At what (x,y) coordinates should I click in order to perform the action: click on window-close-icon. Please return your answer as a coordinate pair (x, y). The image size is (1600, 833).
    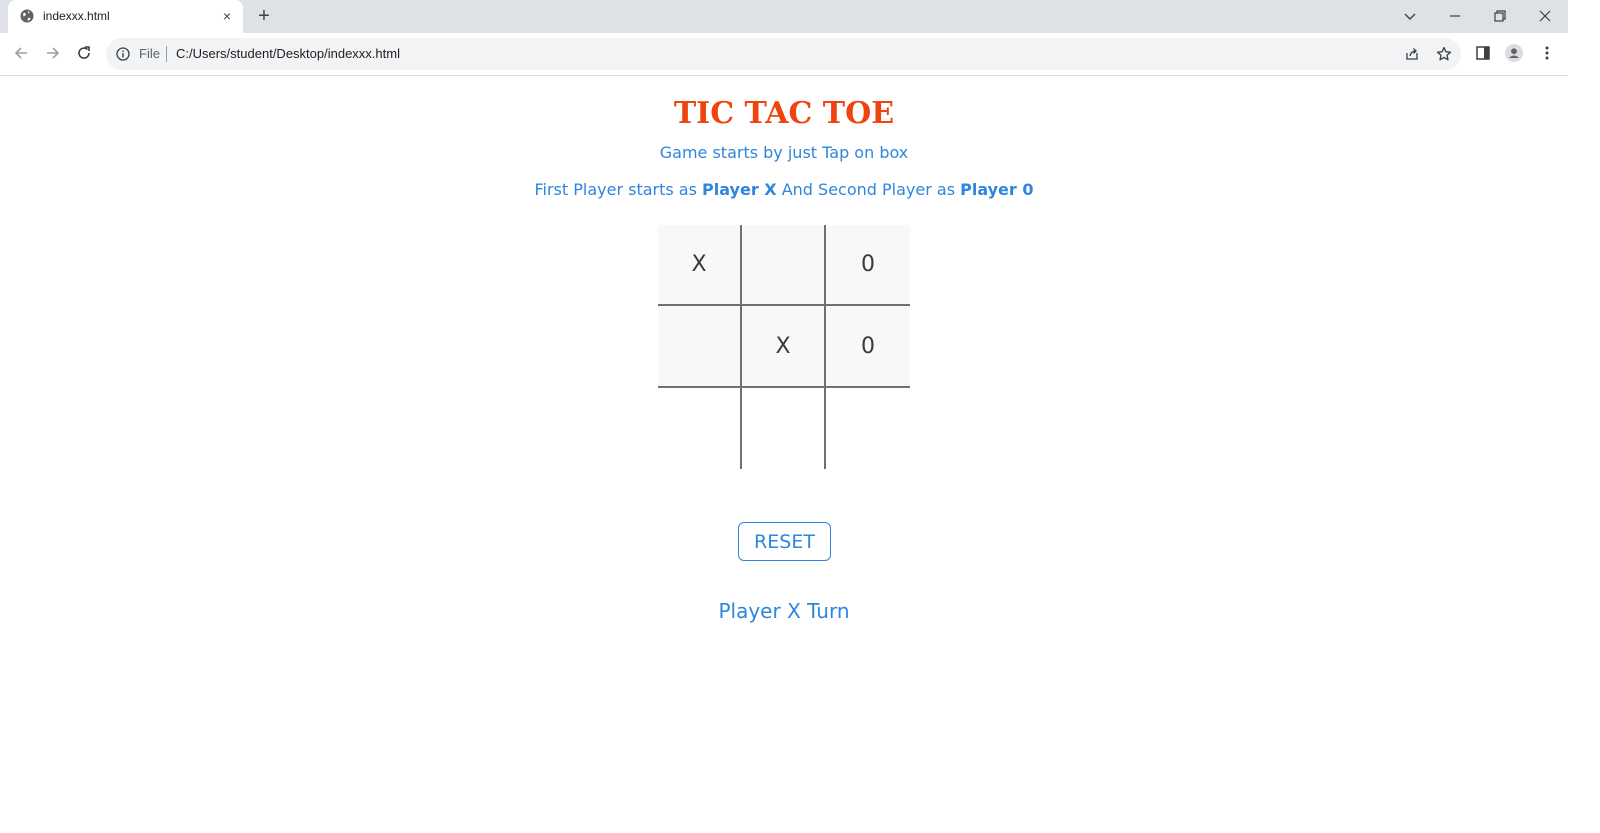
    Looking at the image, I should click on (1545, 16).